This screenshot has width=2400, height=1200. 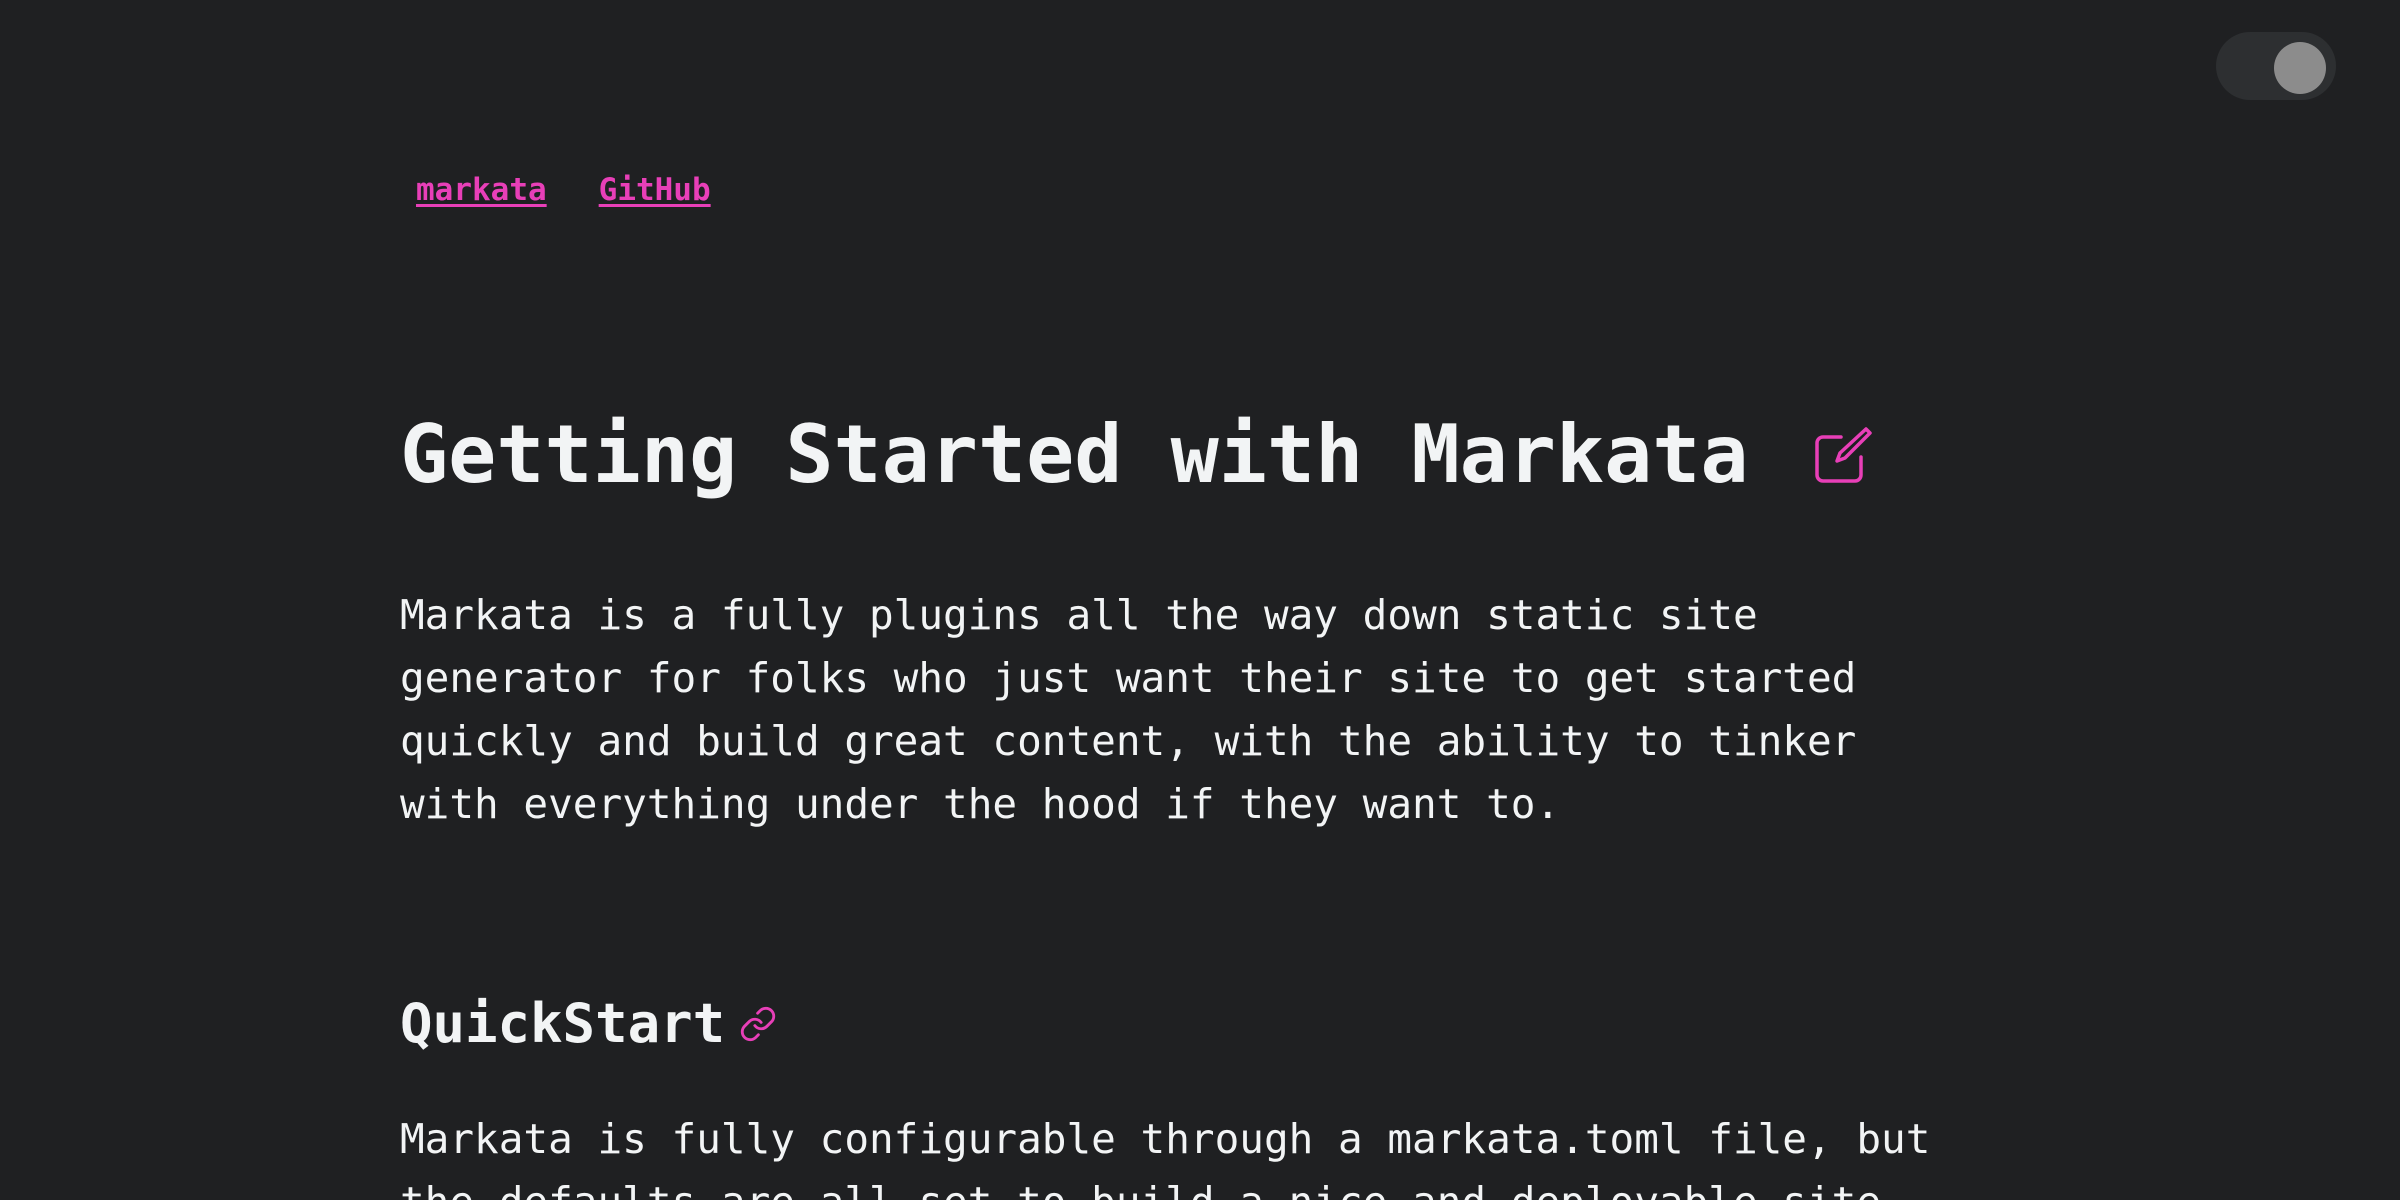 I want to click on title-row: Getting Started with Markata, so click(x=1210, y=455).